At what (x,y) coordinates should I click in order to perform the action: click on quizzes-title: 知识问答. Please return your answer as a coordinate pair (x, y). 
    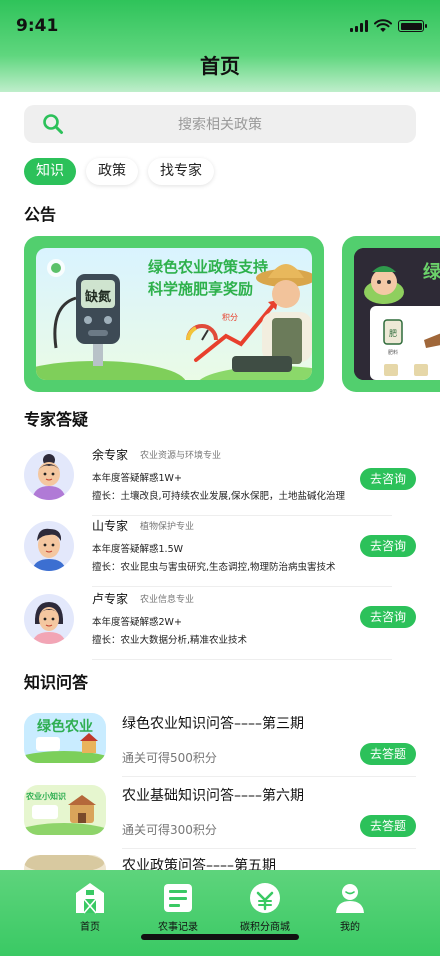
    Looking at the image, I should click on (56, 682).